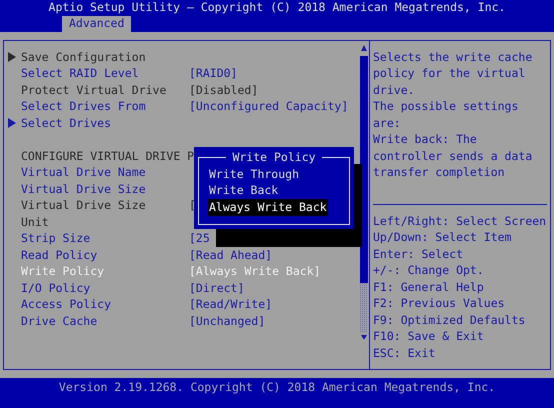 Image resolution: width=554 pixels, height=408 pixels. What do you see at coordinates (105, 239) in the screenshot?
I see `setting-label: Strip Size` at bounding box center [105, 239].